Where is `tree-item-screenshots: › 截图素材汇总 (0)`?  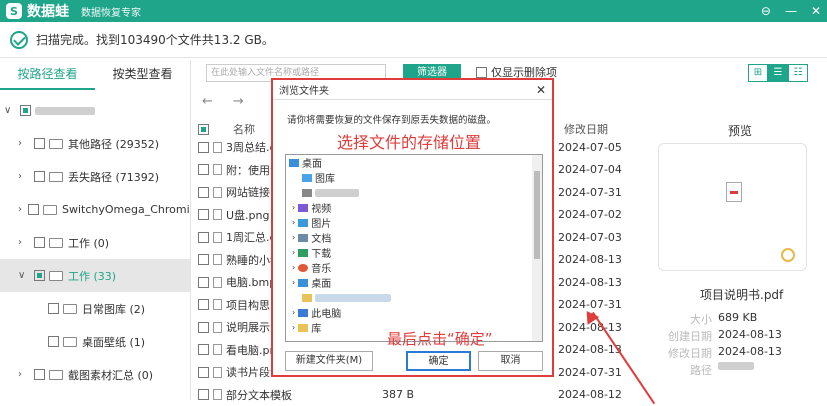 tree-item-screenshots: › 截图素材汇总 (0) is located at coordinates (95, 374).